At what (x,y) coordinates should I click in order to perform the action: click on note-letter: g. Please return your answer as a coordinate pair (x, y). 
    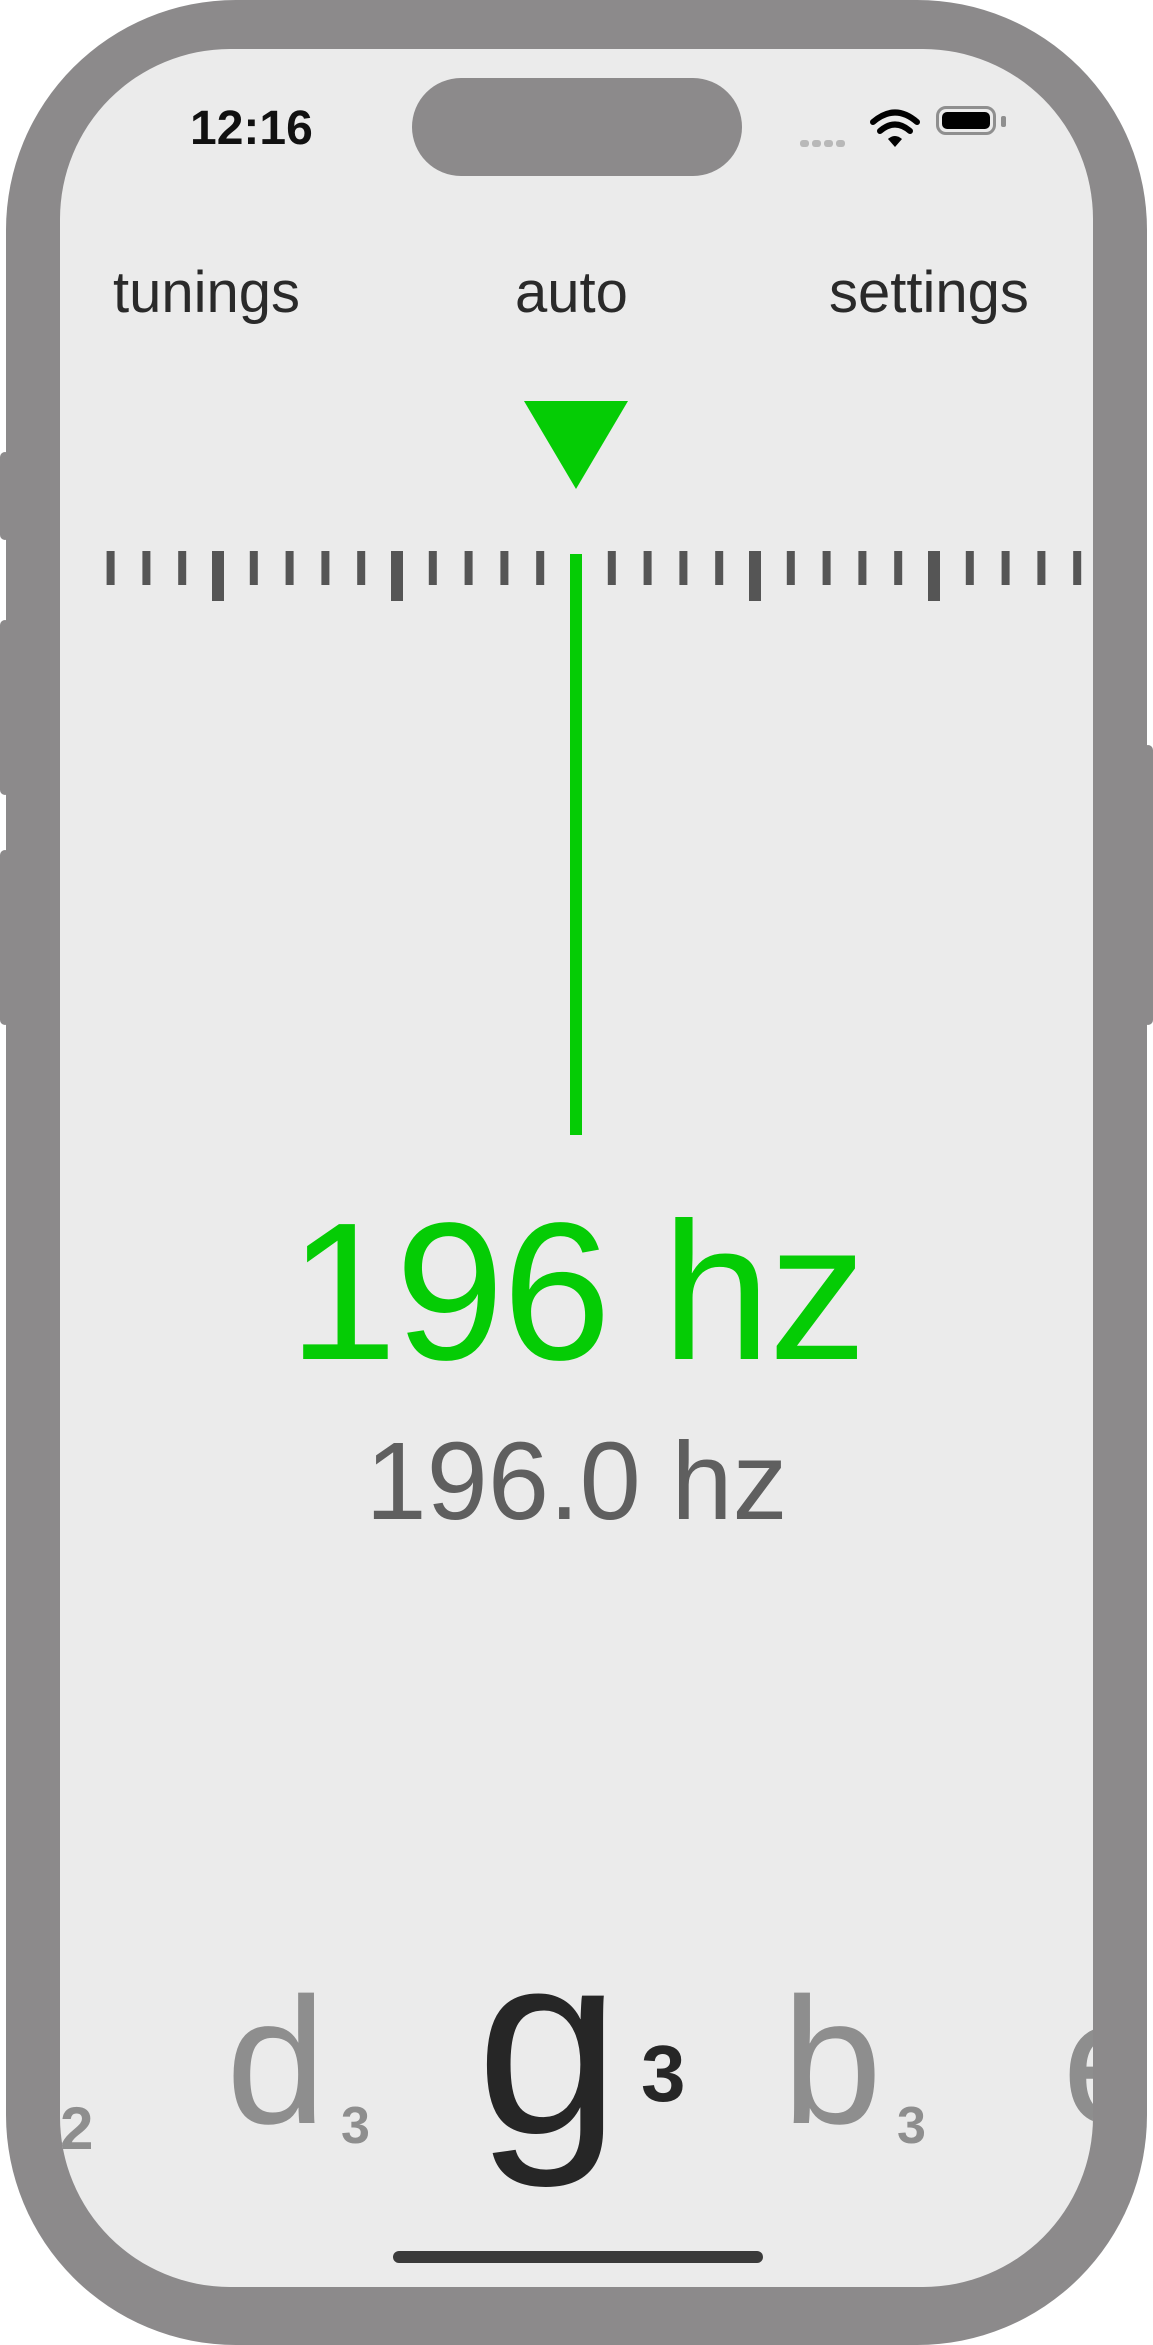
    Looking at the image, I should click on (548, 2044).